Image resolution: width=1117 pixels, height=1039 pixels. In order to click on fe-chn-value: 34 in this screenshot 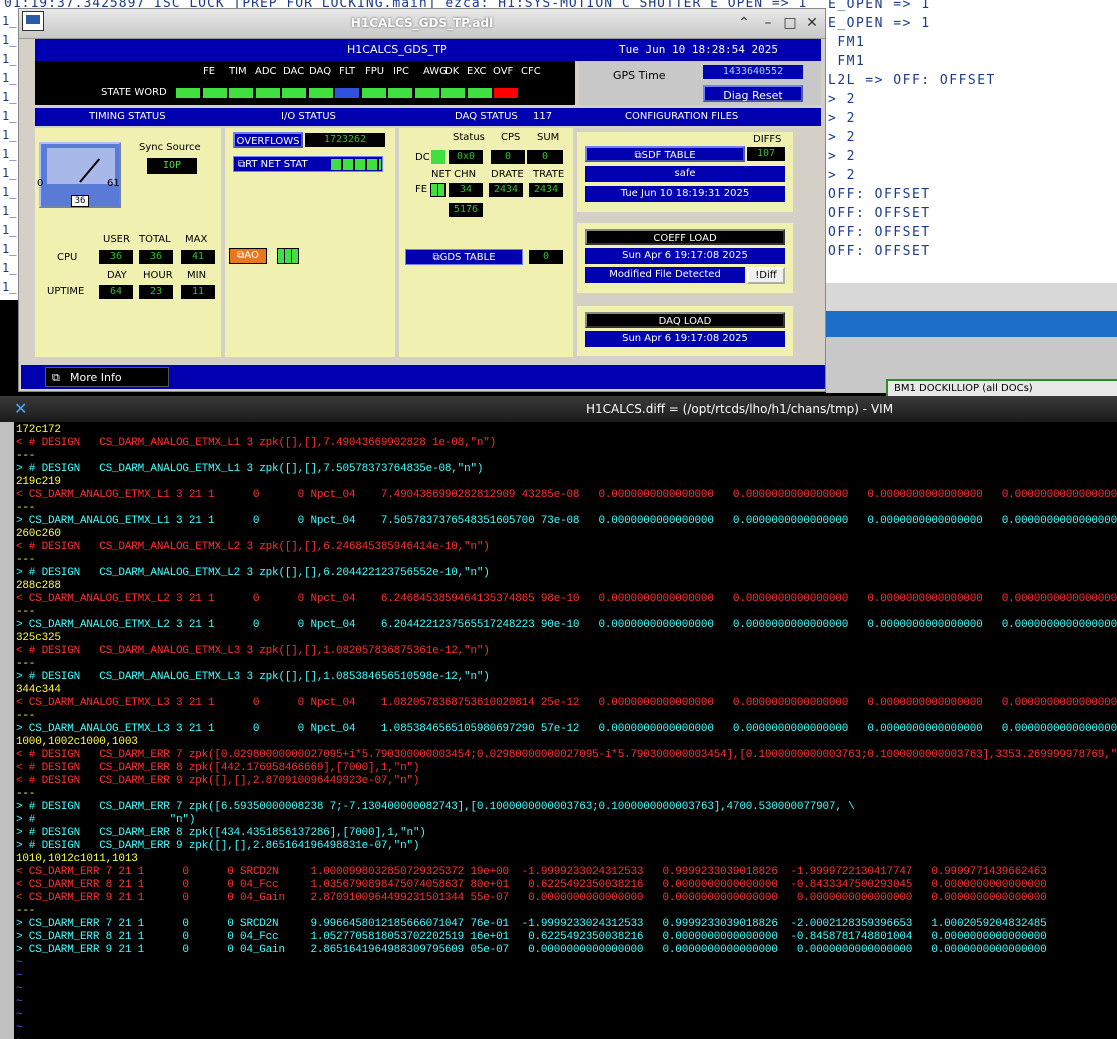, I will do `click(466, 190)`.